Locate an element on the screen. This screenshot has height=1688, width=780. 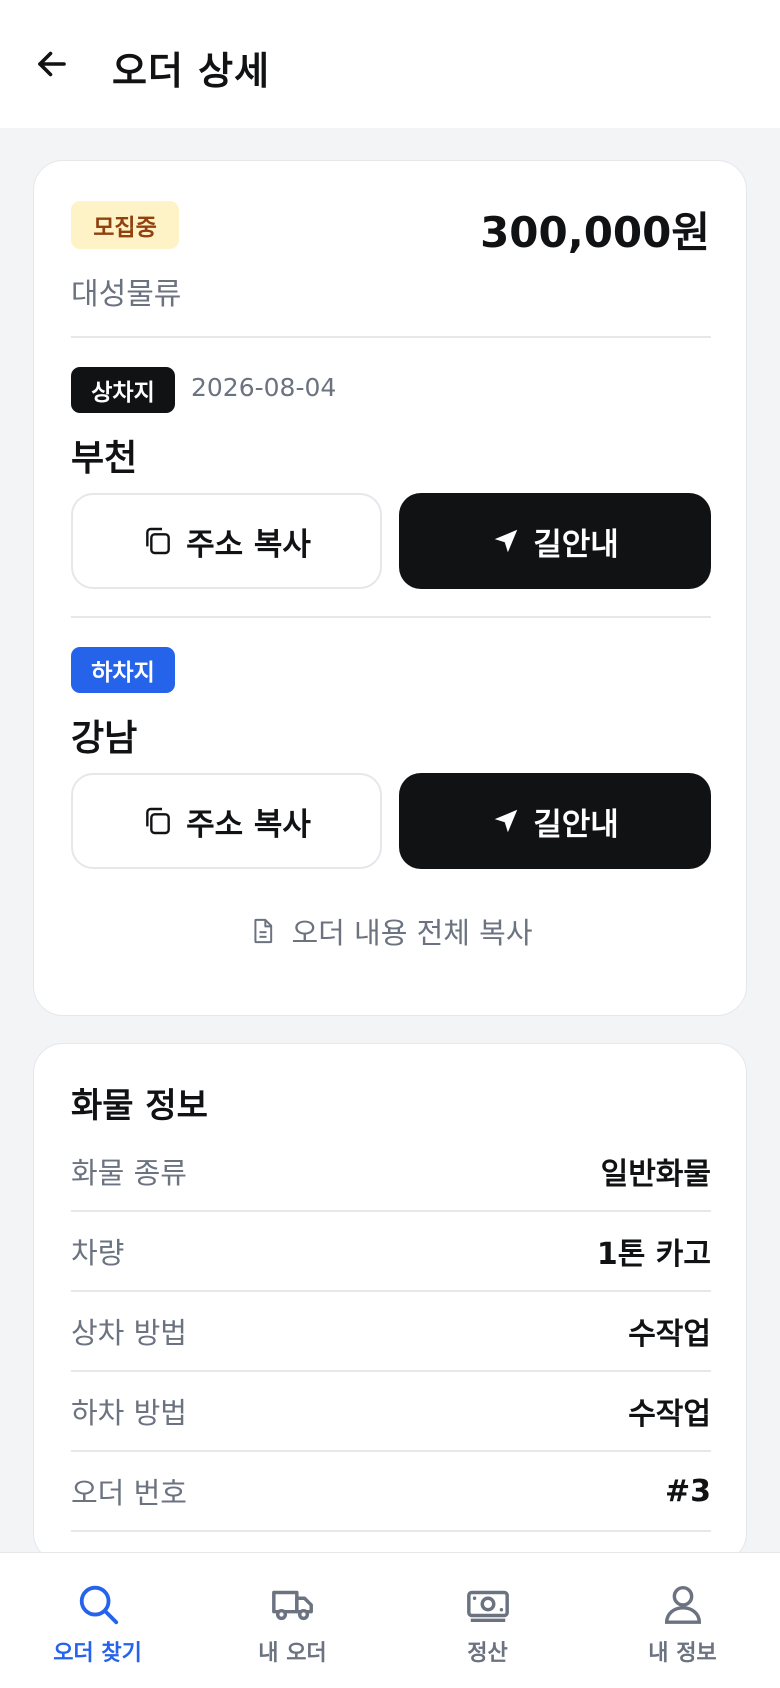
document-icon is located at coordinates (263, 931).